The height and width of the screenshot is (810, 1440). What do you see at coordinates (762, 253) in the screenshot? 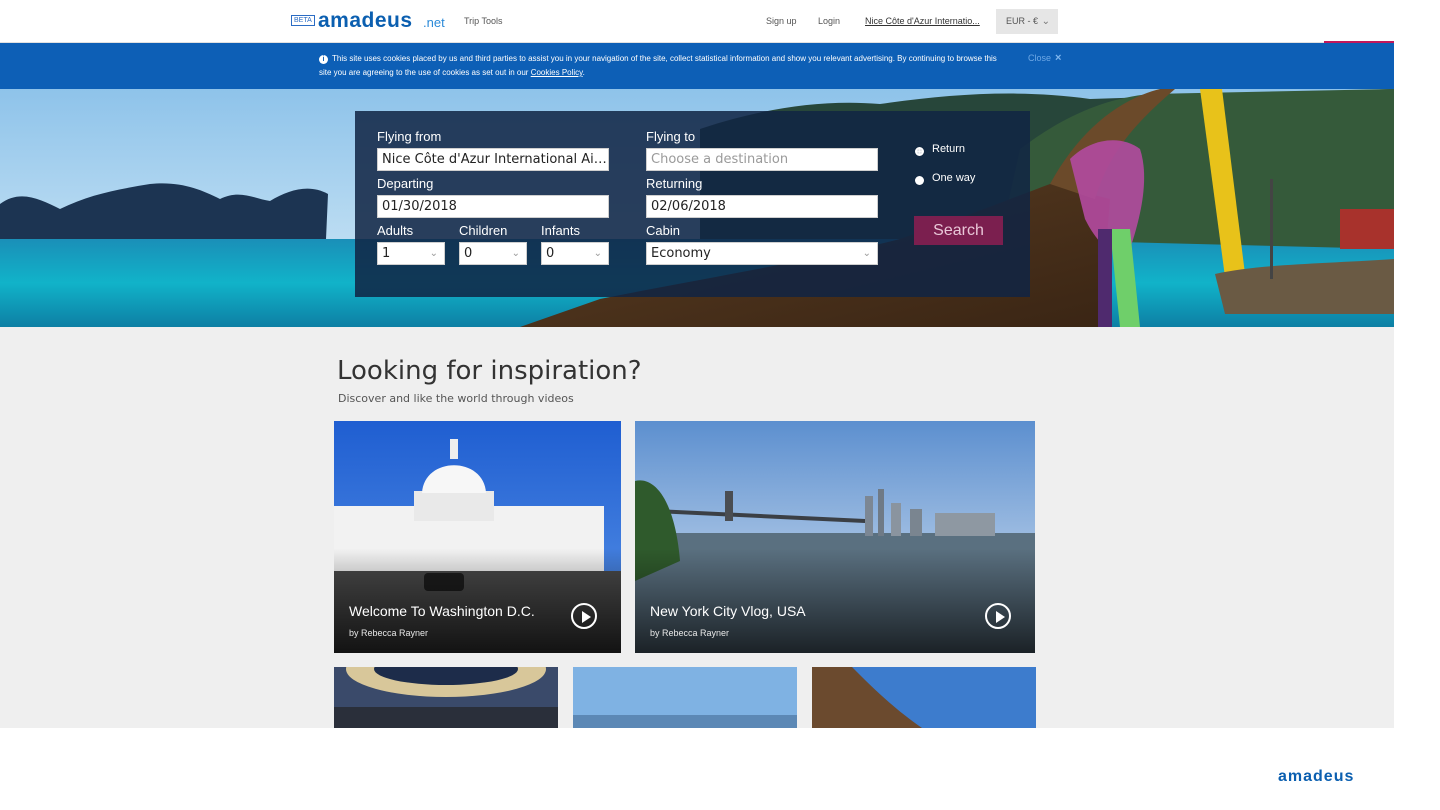
I see `cabin-select: Economy ⌄` at bounding box center [762, 253].